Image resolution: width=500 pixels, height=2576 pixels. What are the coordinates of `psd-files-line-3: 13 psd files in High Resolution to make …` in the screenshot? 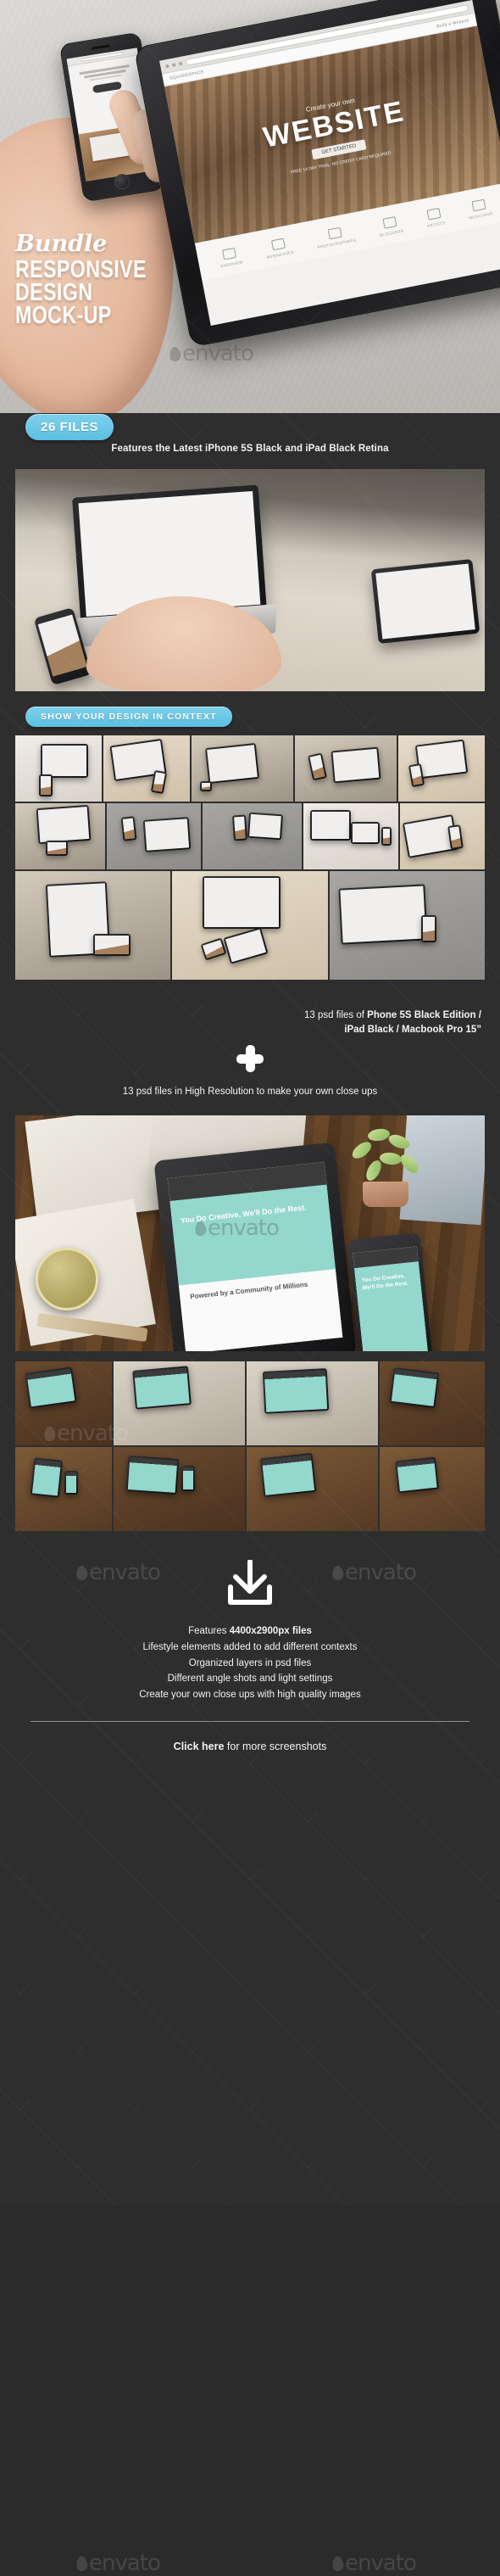 It's located at (250, 1092).